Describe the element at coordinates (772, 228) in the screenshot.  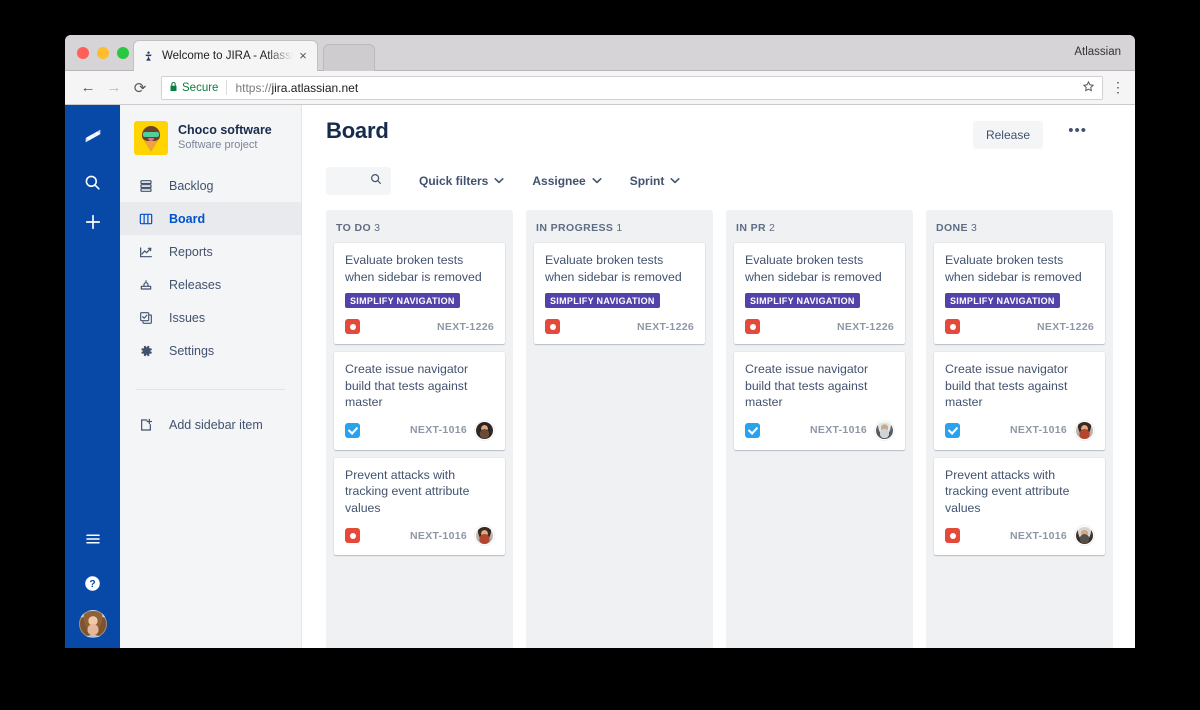
I see `column-card-count: 2` at that location.